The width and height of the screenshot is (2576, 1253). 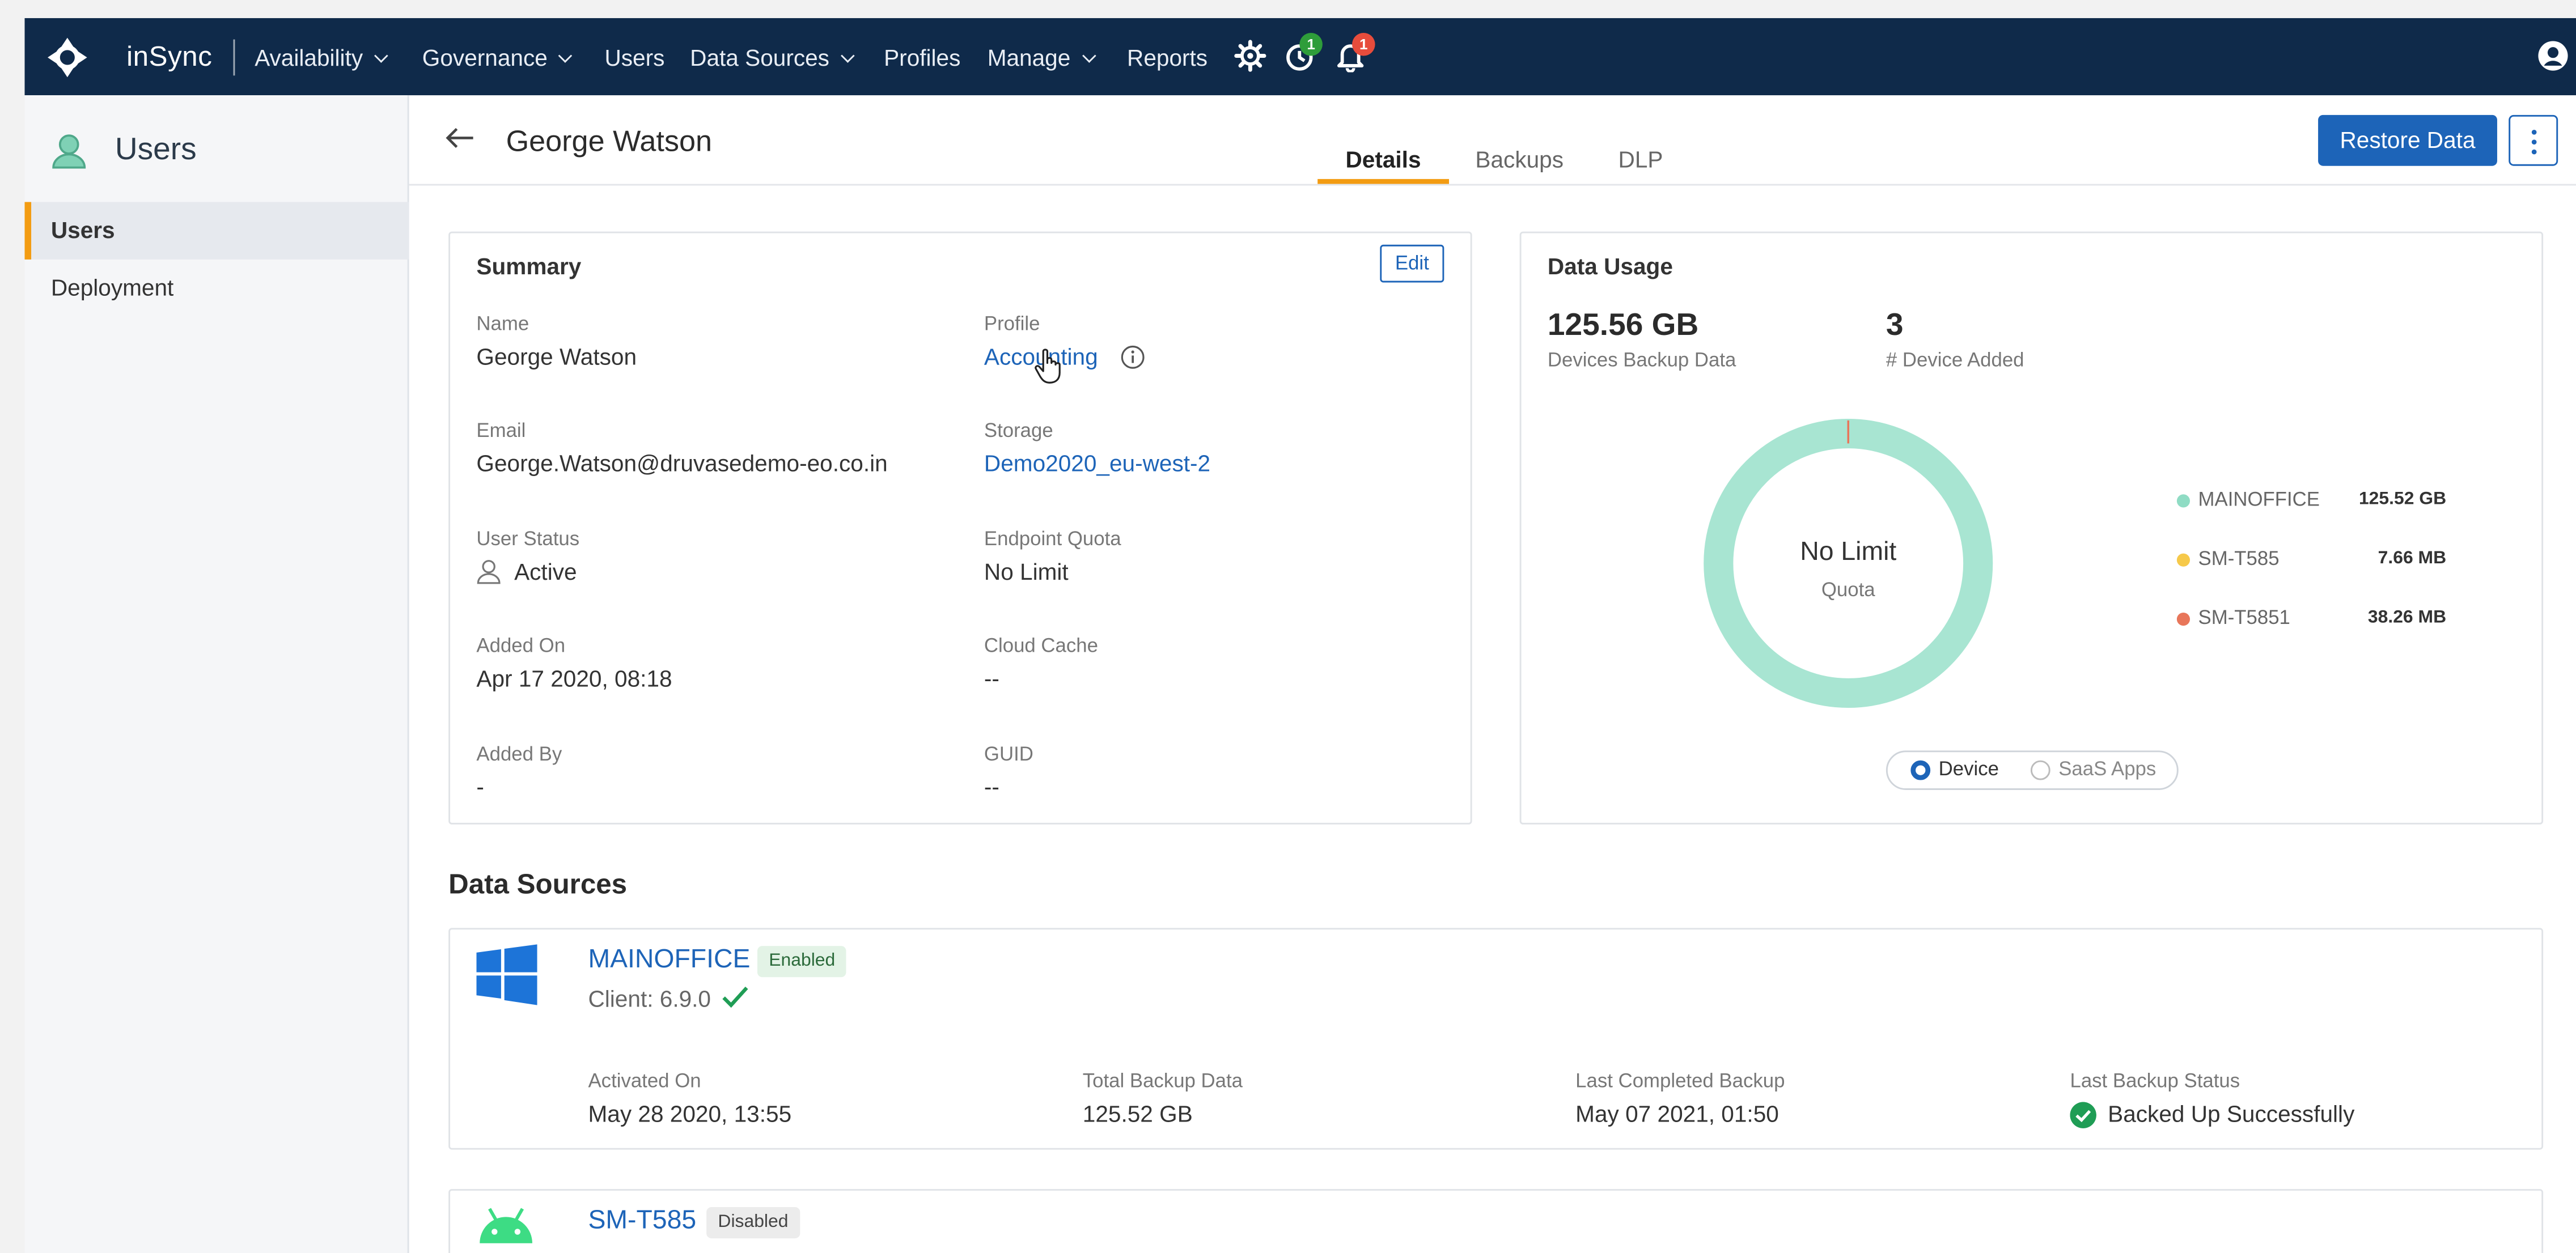 I want to click on user-profile-icon, so click(x=2553, y=56).